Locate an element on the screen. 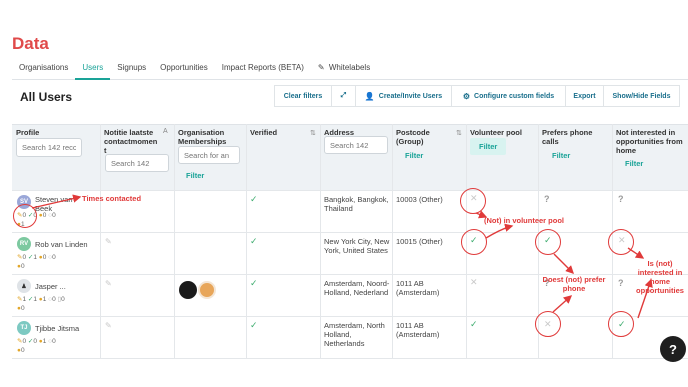 The height and width of the screenshot is (387, 688). create-invite-users-button: 👤 Create/Invite Users is located at coordinates (404, 96).